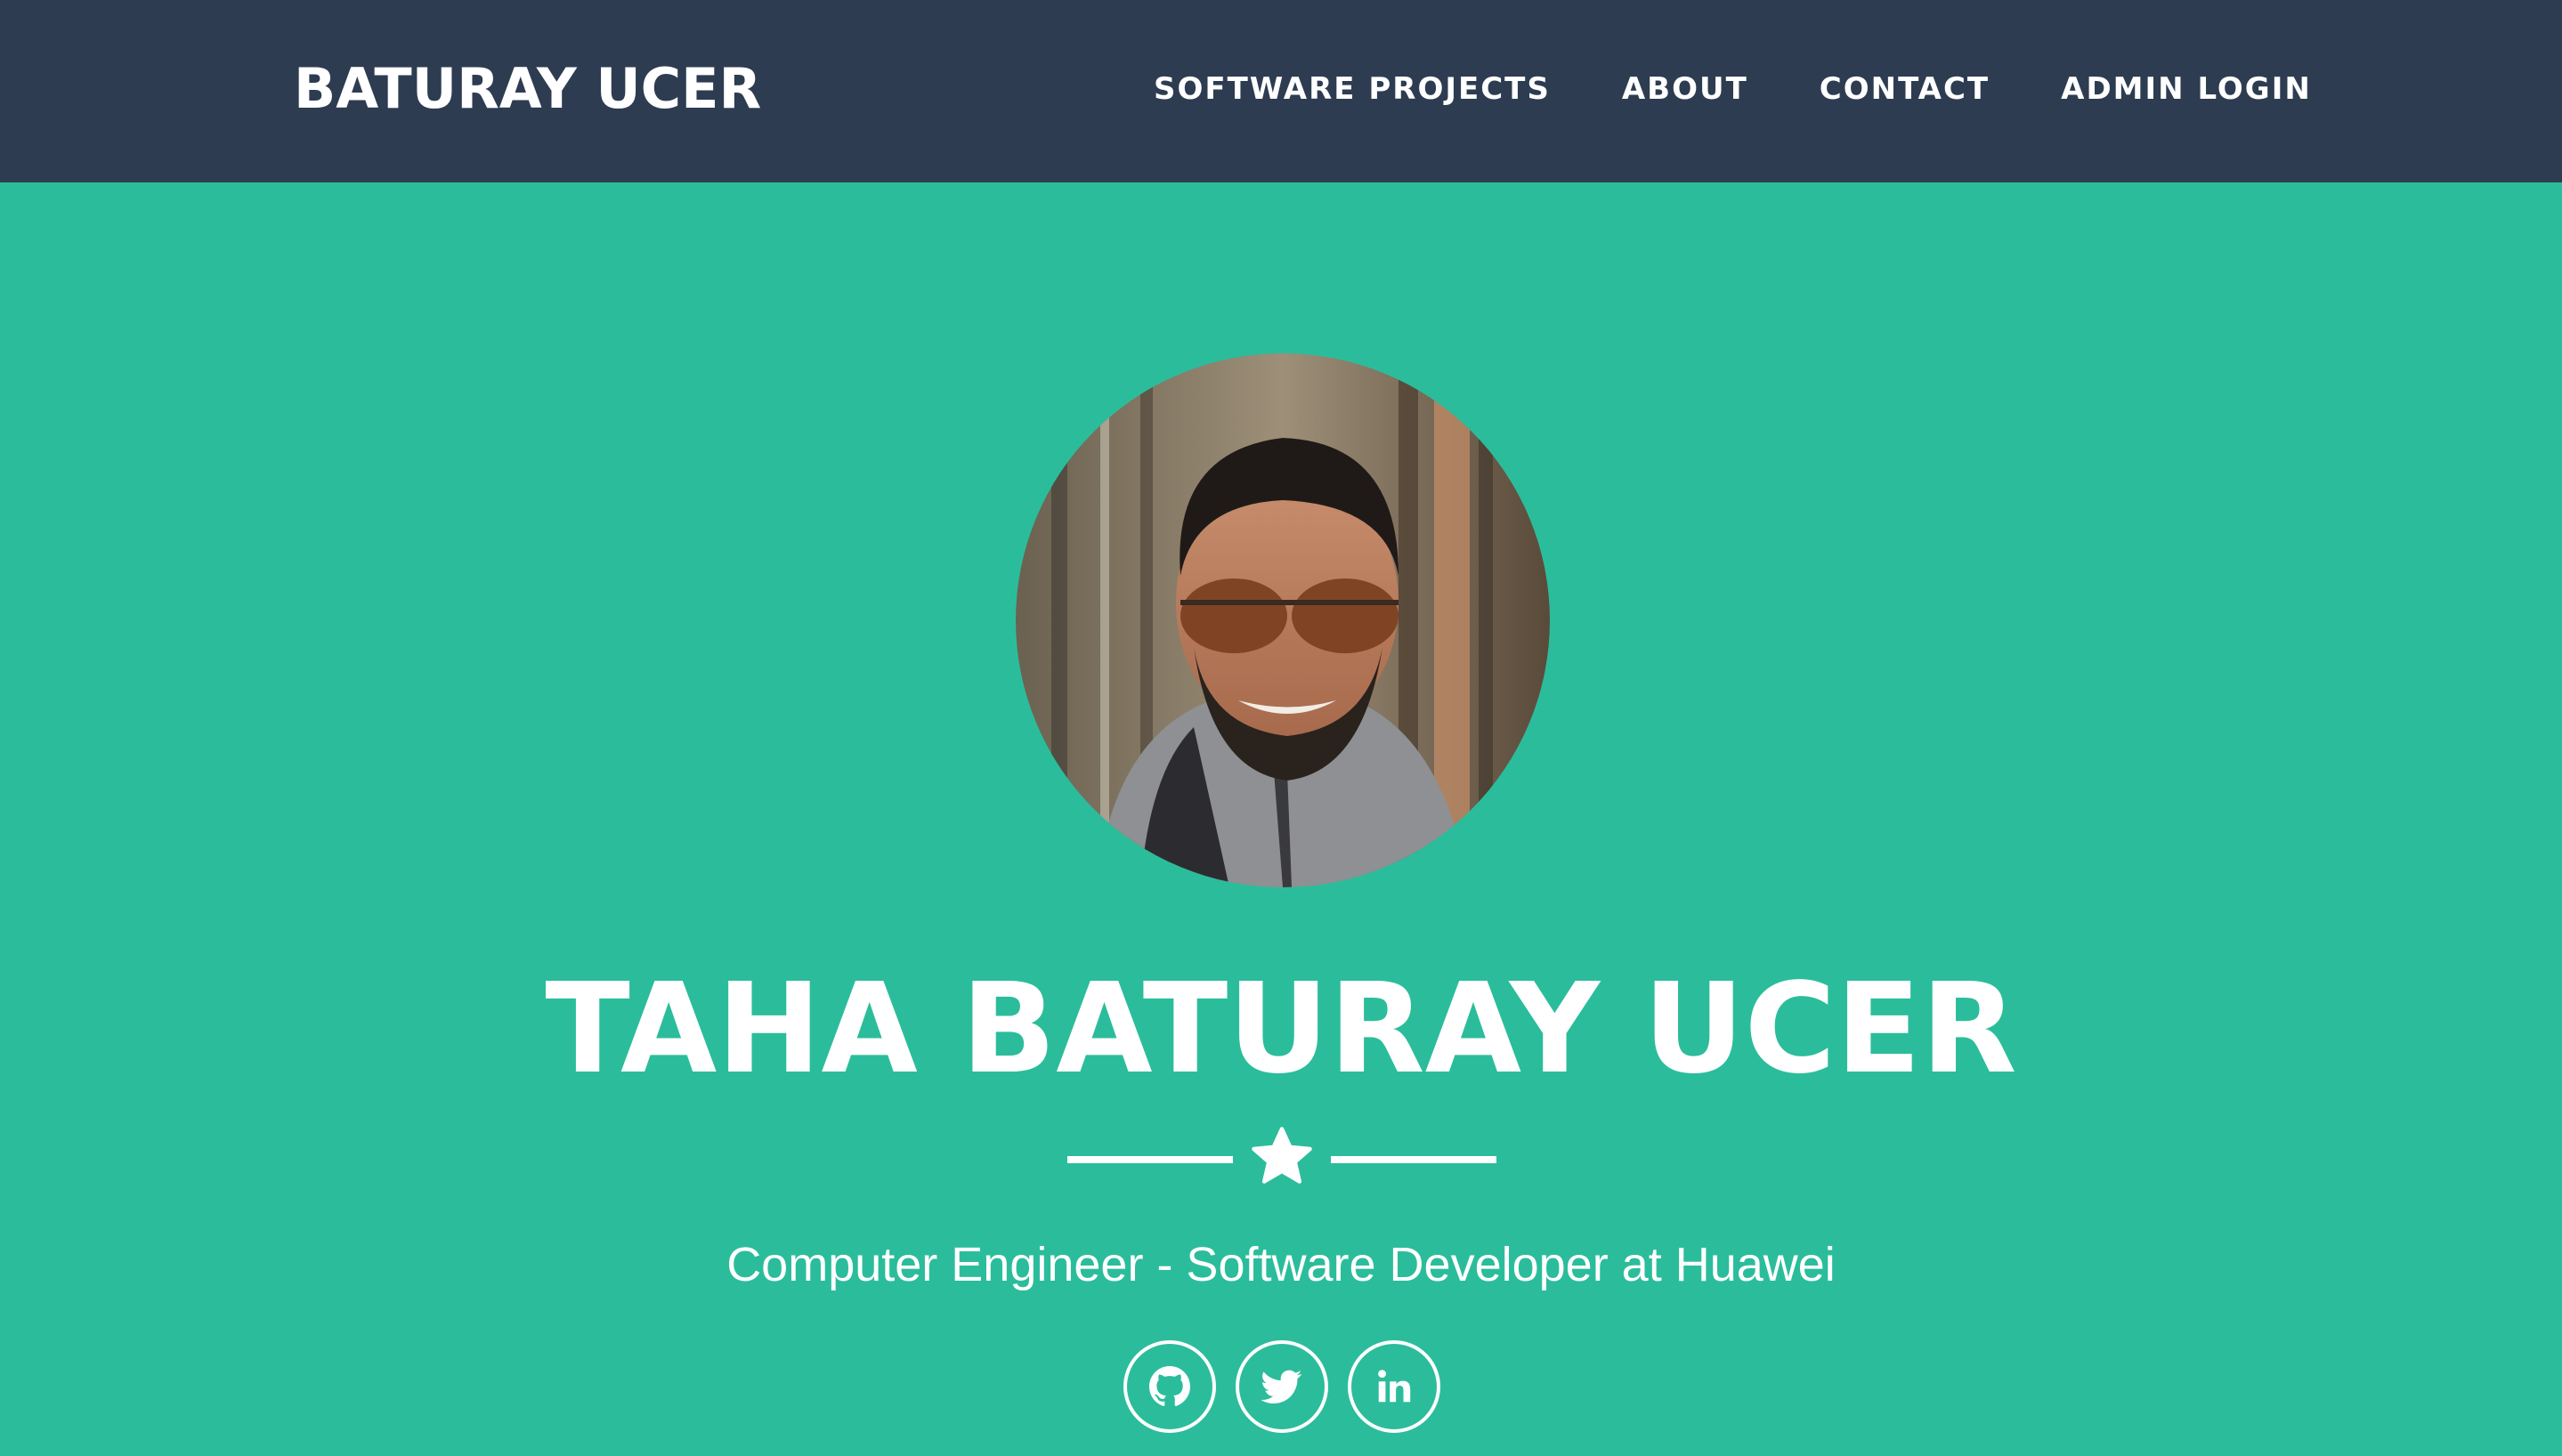  What do you see at coordinates (1281, 1029) in the screenshot?
I see `hero-name-heading: TAHA BATURAY UCER` at bounding box center [1281, 1029].